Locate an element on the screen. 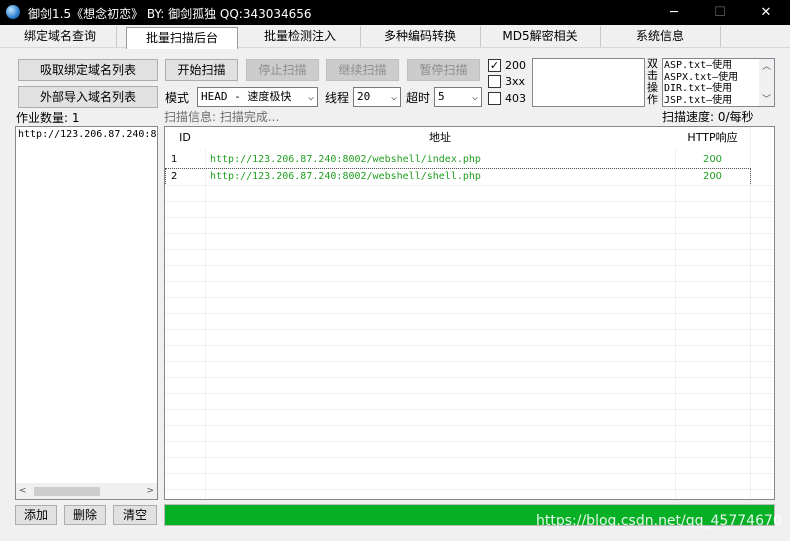  scroll-down-icon: ﹀ is located at coordinates (766, 98).